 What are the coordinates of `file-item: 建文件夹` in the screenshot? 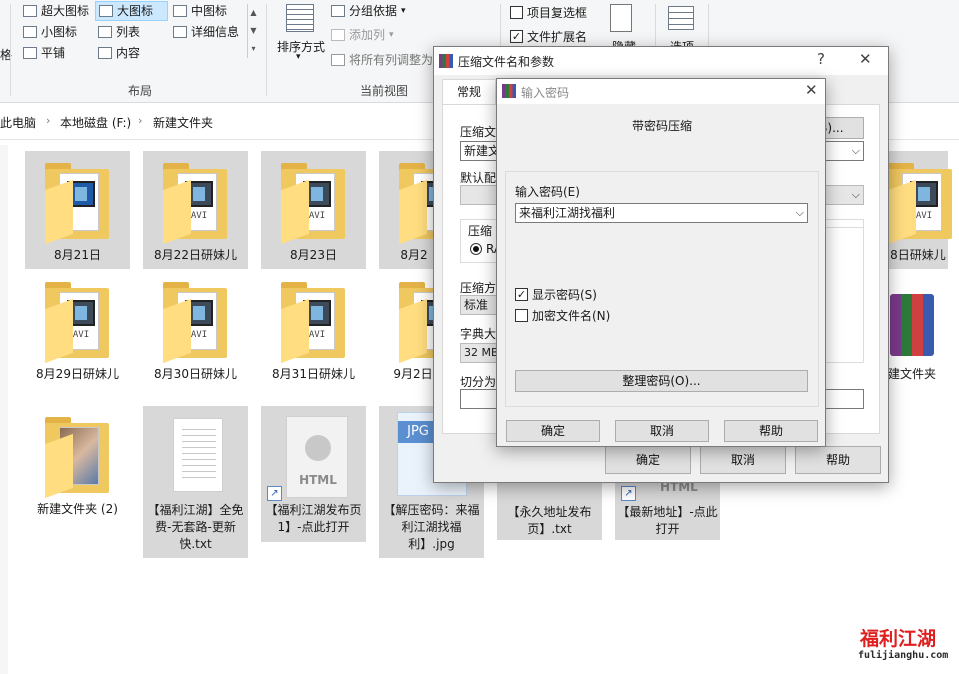 It's located at (917, 329).